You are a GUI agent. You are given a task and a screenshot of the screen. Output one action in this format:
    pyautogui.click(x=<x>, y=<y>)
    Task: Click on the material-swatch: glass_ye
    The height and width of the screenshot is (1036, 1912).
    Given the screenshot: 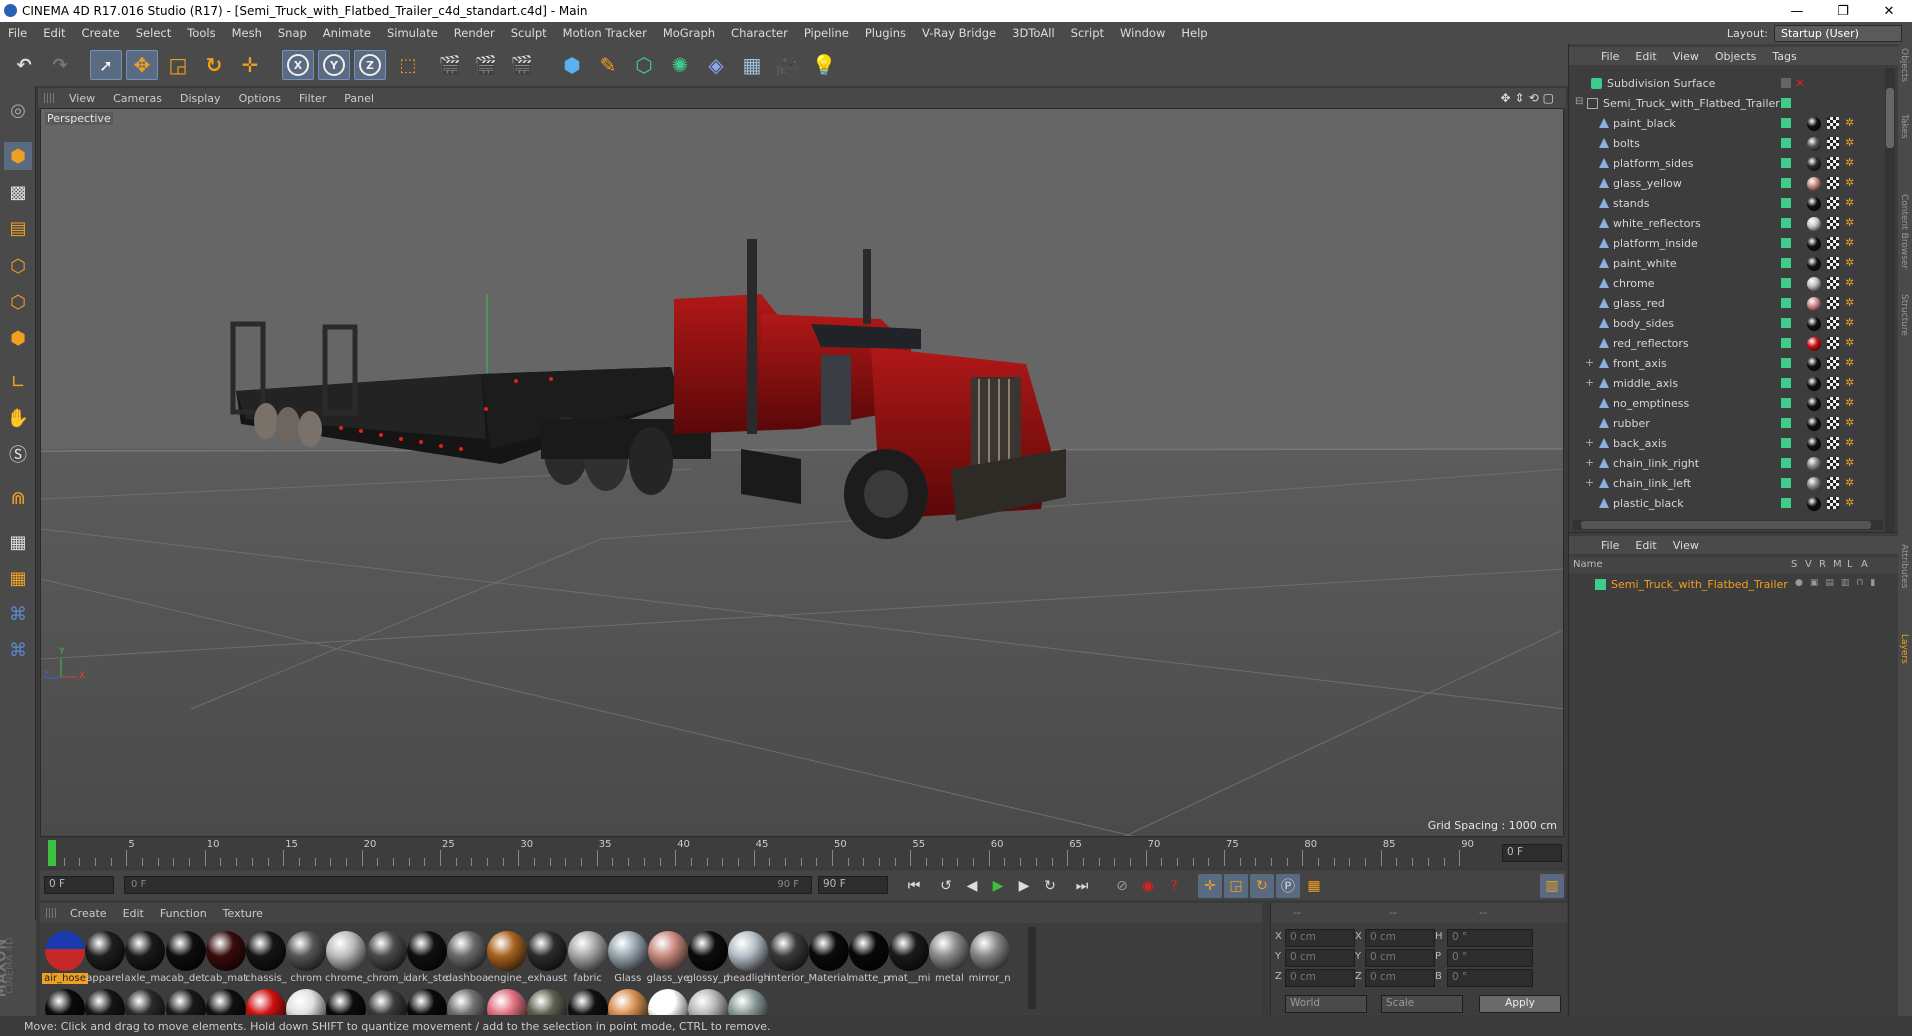 What is the action you would take?
    pyautogui.click(x=668, y=957)
    